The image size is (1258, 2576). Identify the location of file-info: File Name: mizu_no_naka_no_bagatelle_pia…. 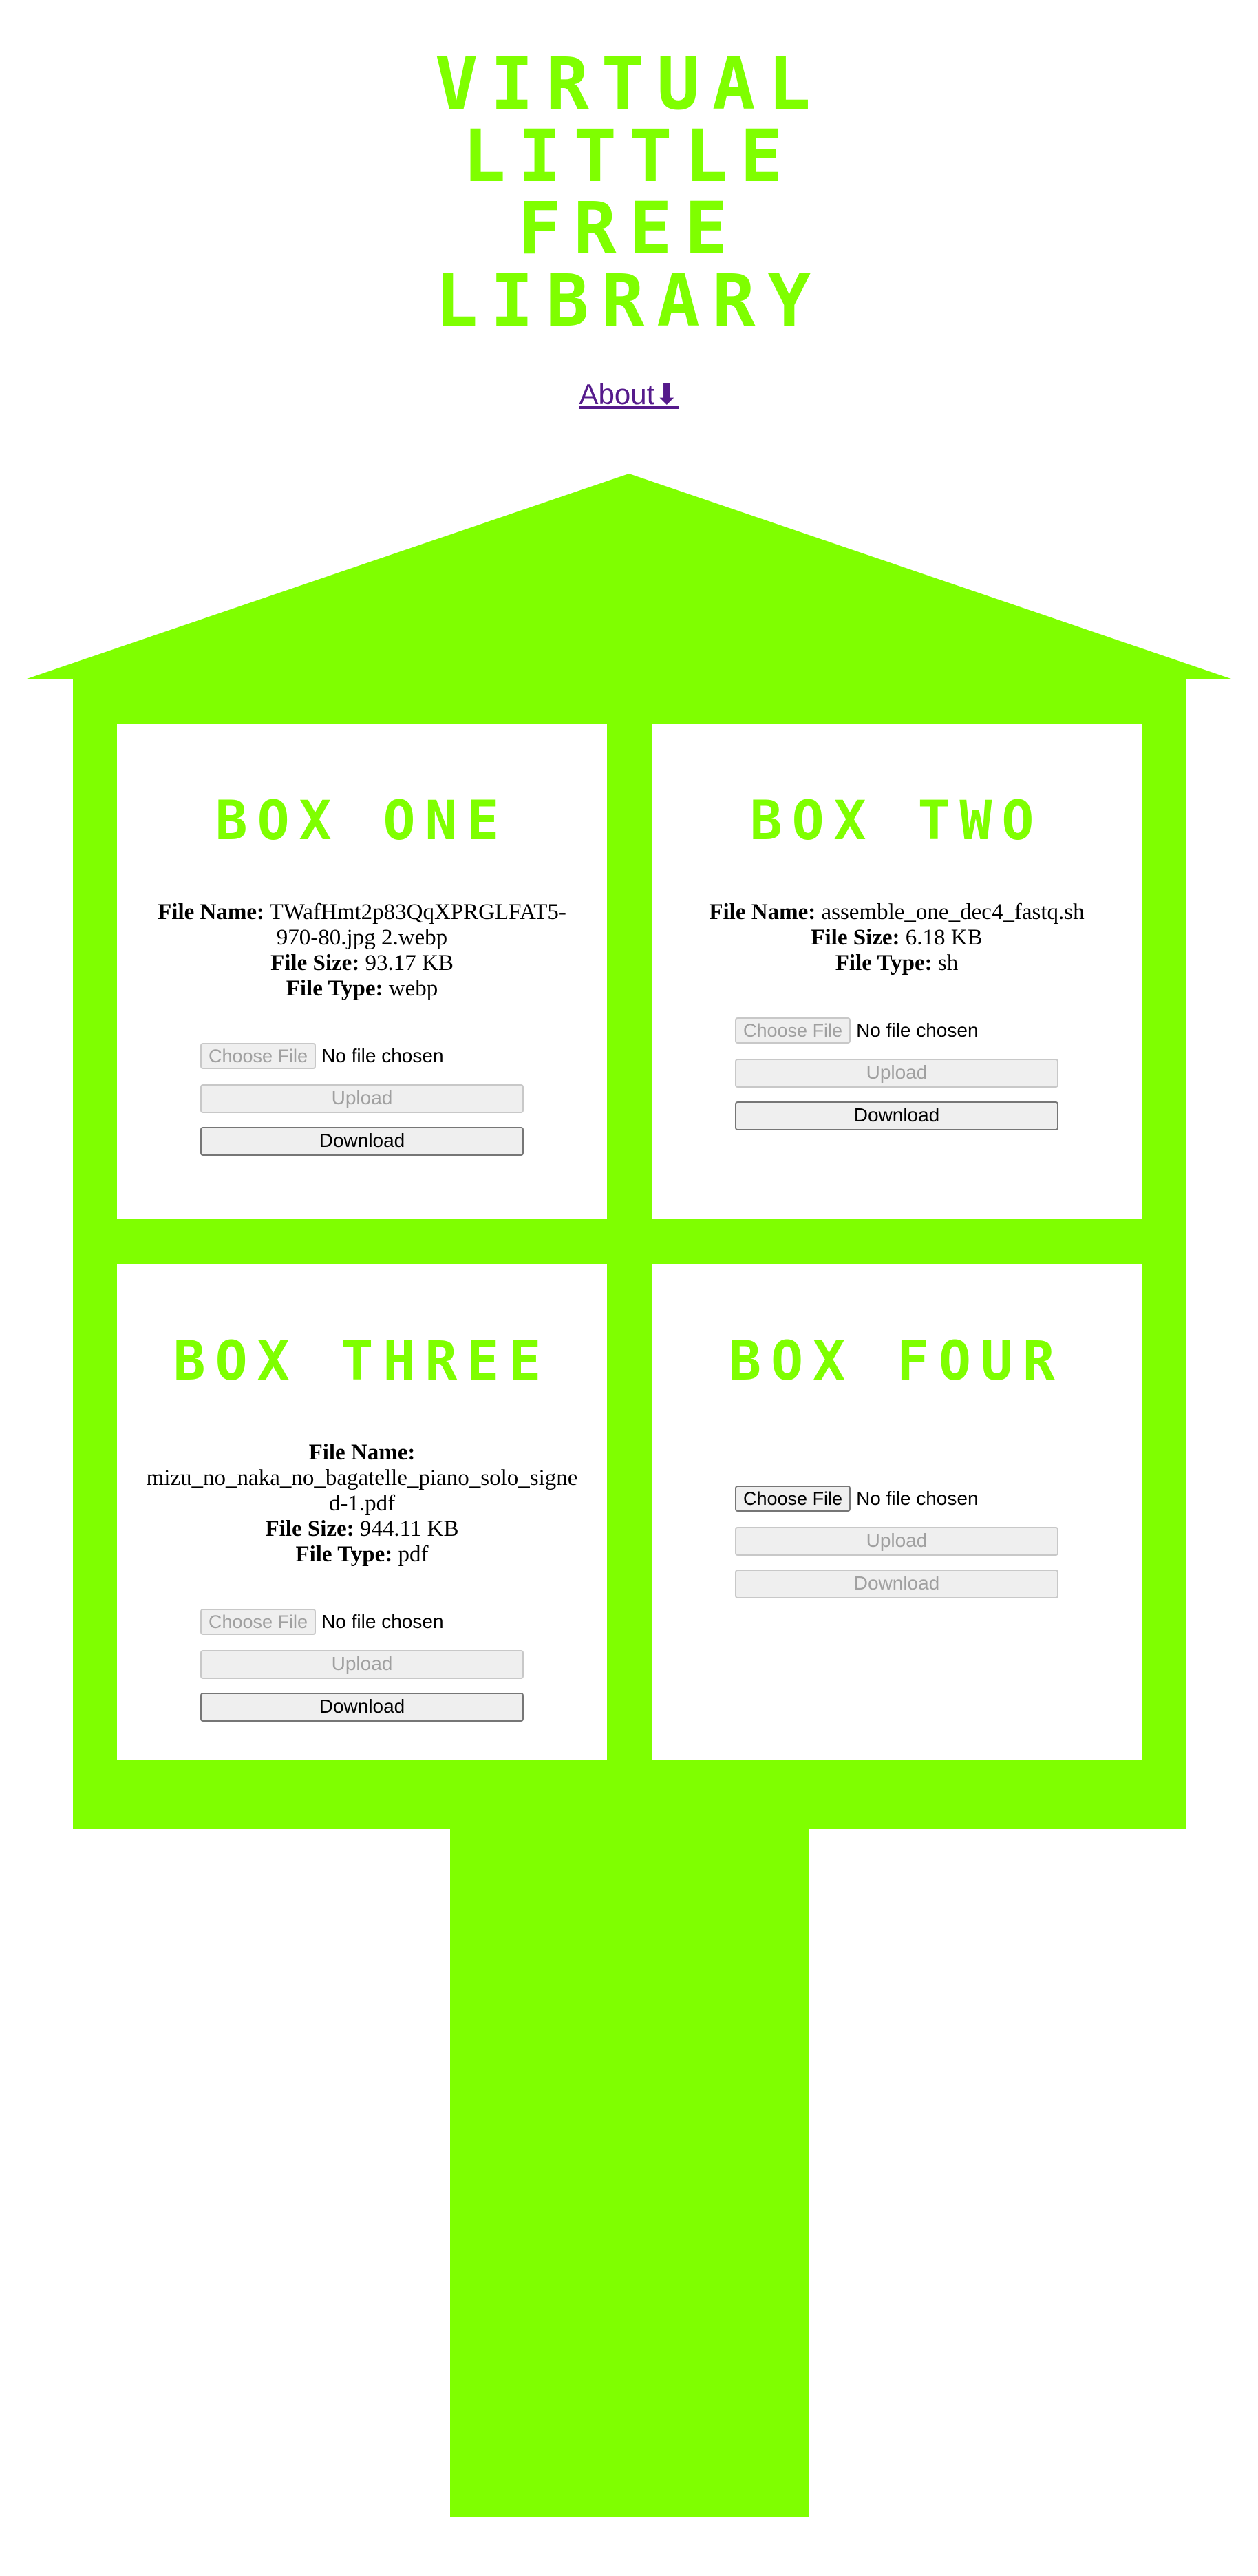
(362, 1504).